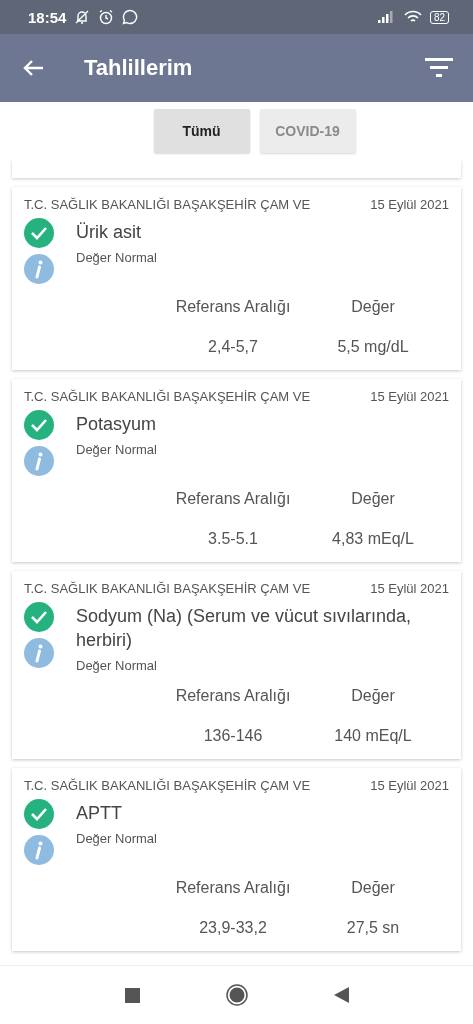 This screenshot has width=473, height=1024. What do you see at coordinates (236, 995) in the screenshot?
I see `home-button` at bounding box center [236, 995].